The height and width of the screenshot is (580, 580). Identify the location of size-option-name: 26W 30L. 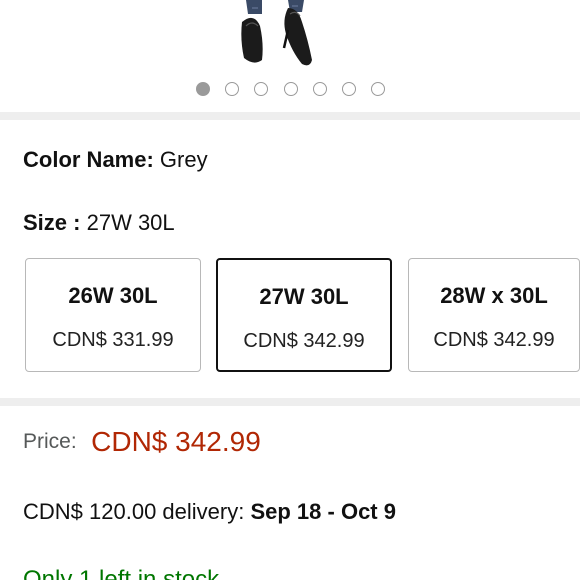
(113, 295).